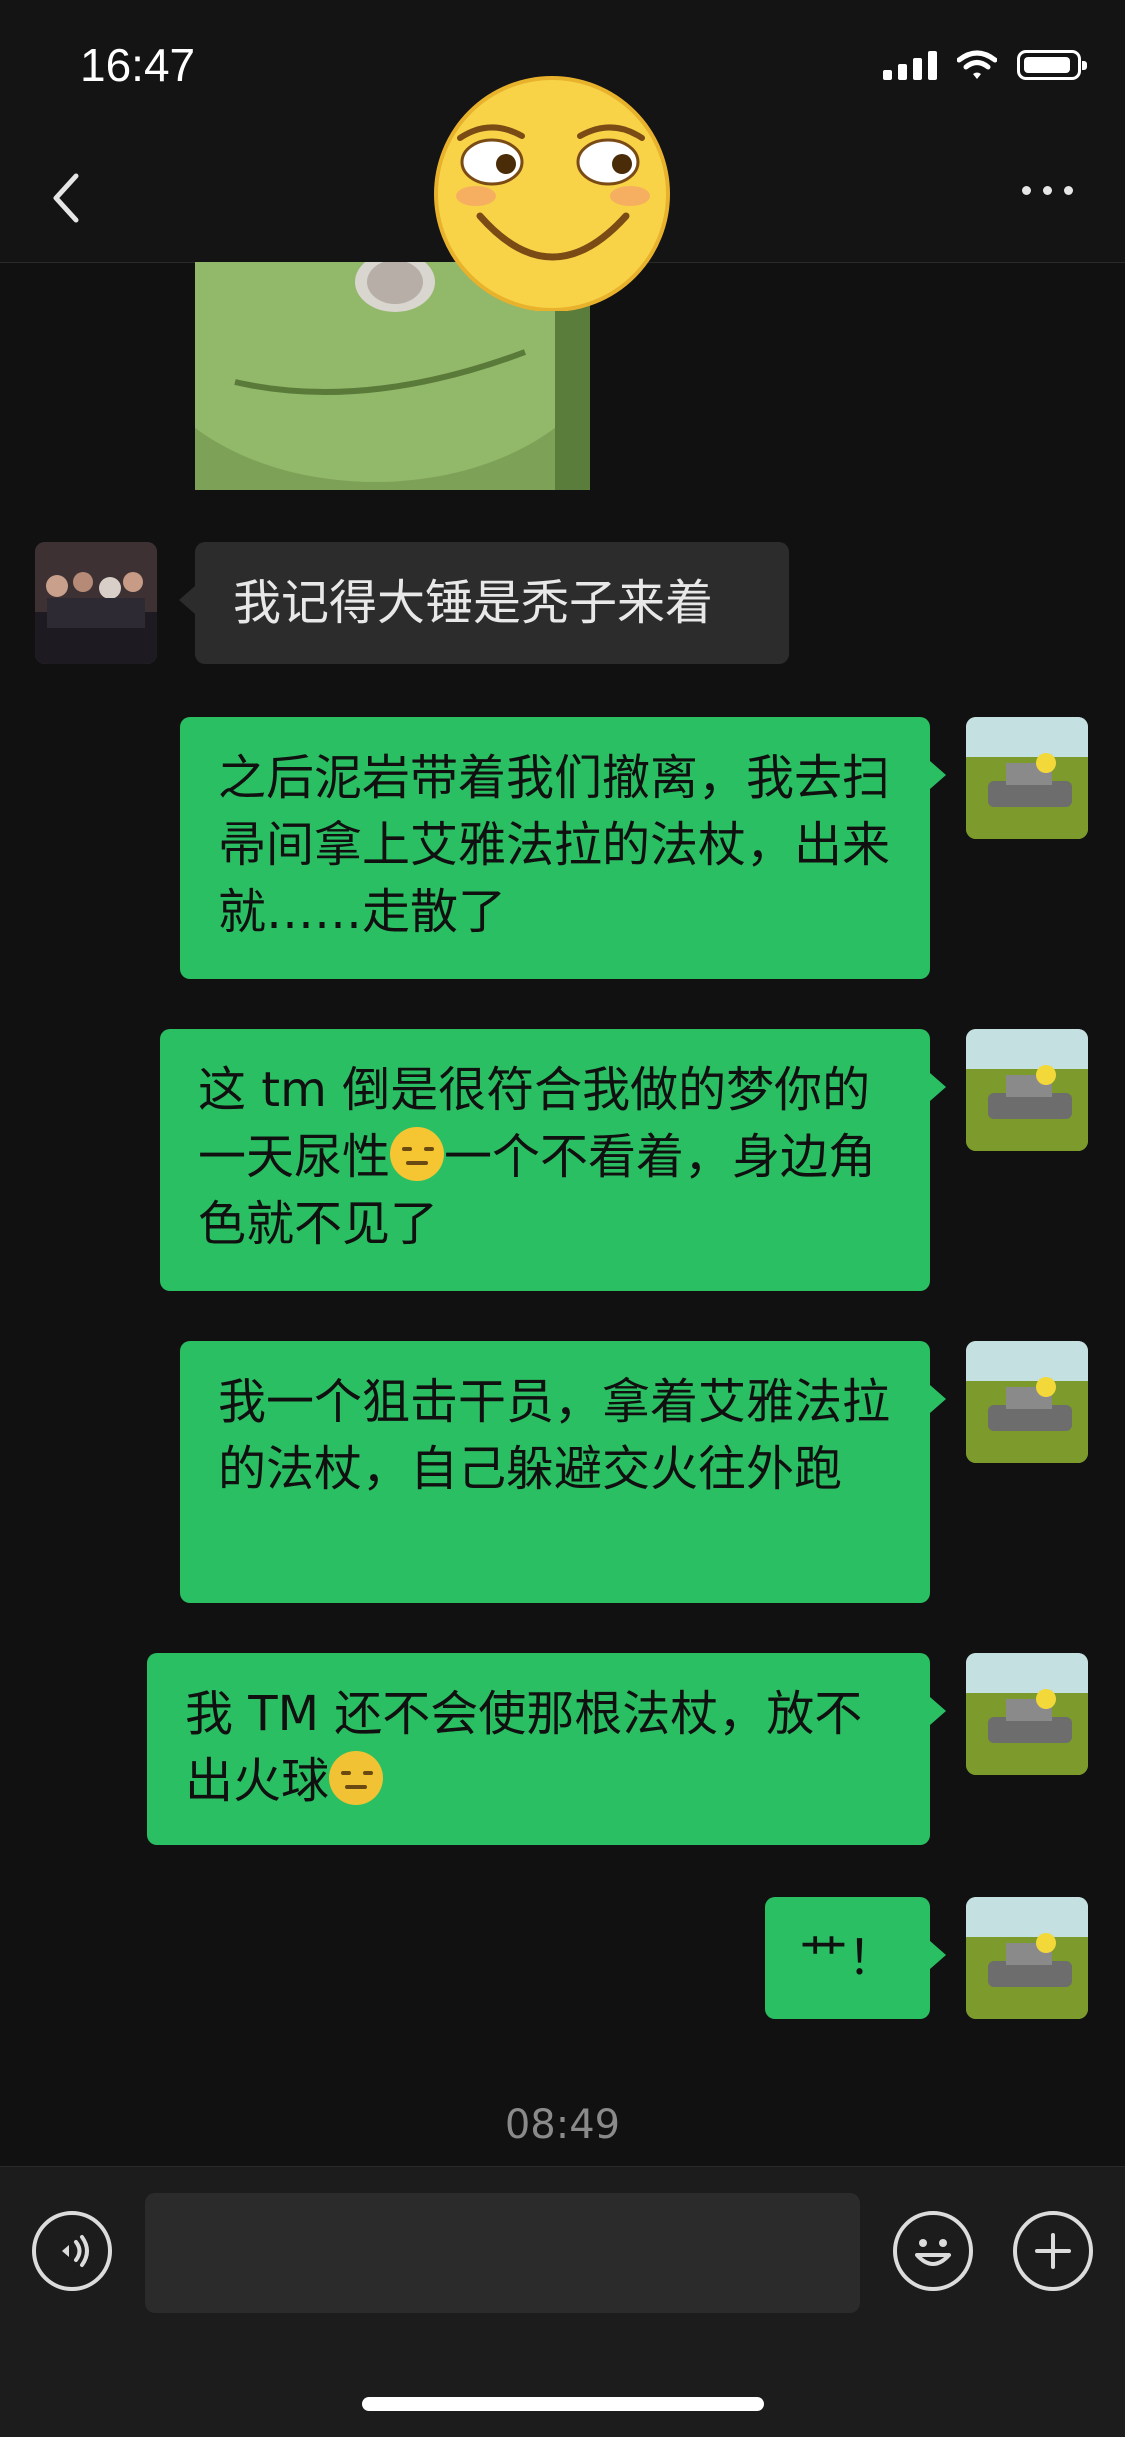 This screenshot has height=2437, width=1125. I want to click on message-bubble-incoming: 我记得大锤是秃子来着, so click(484, 603).